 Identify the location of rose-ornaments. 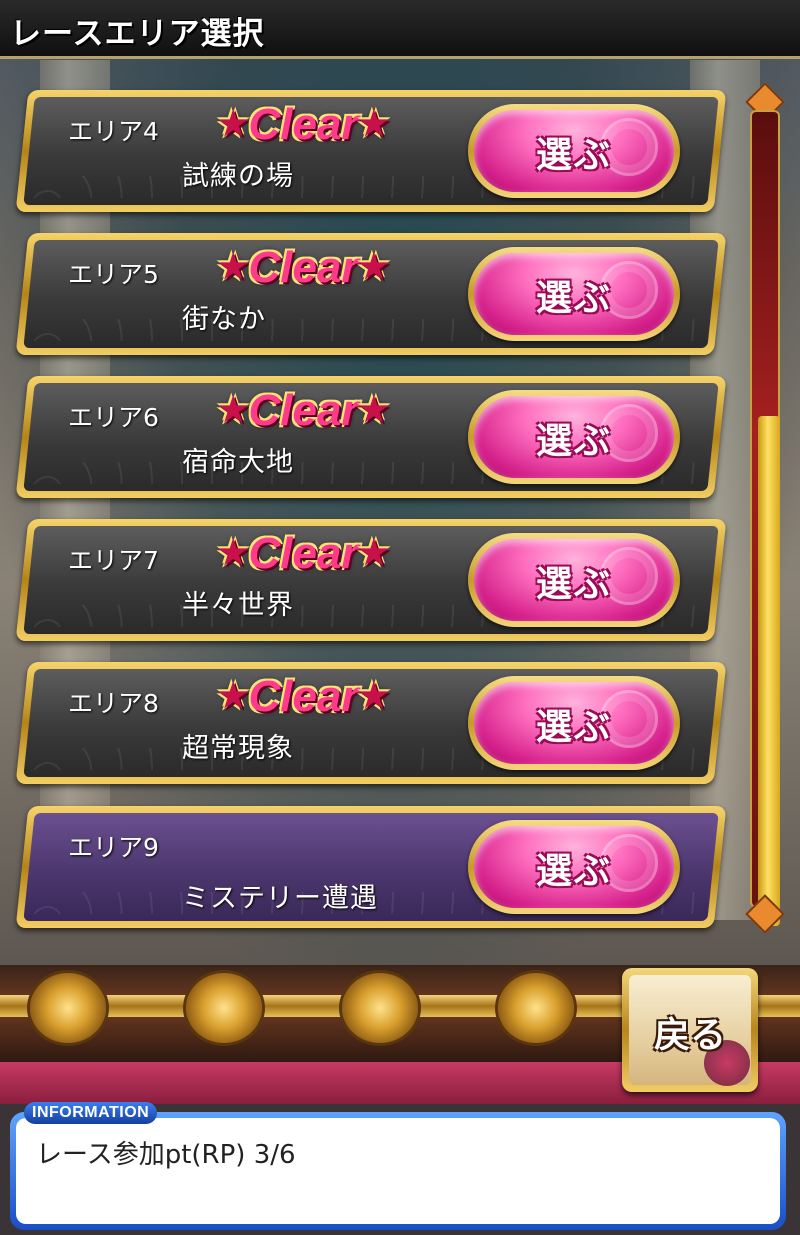
(302, 1008).